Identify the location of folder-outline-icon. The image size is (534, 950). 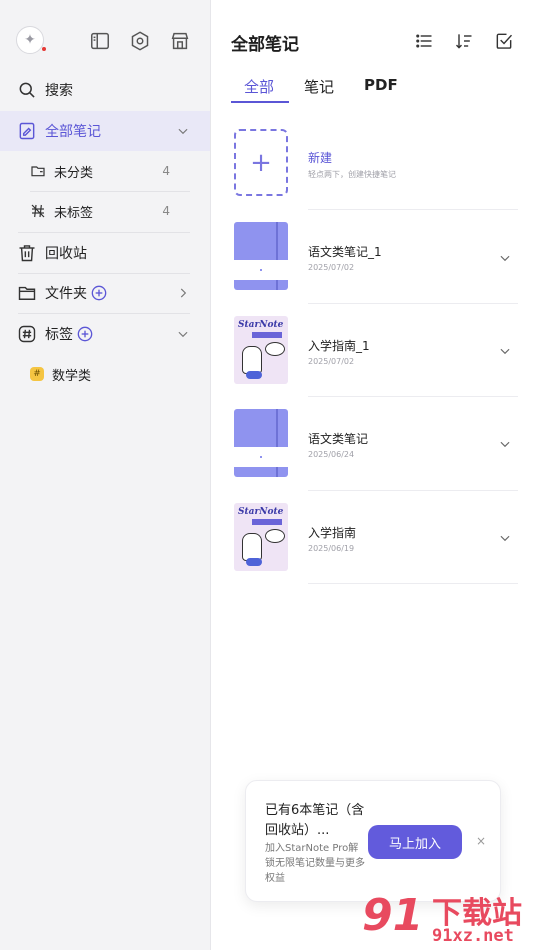
(38, 171).